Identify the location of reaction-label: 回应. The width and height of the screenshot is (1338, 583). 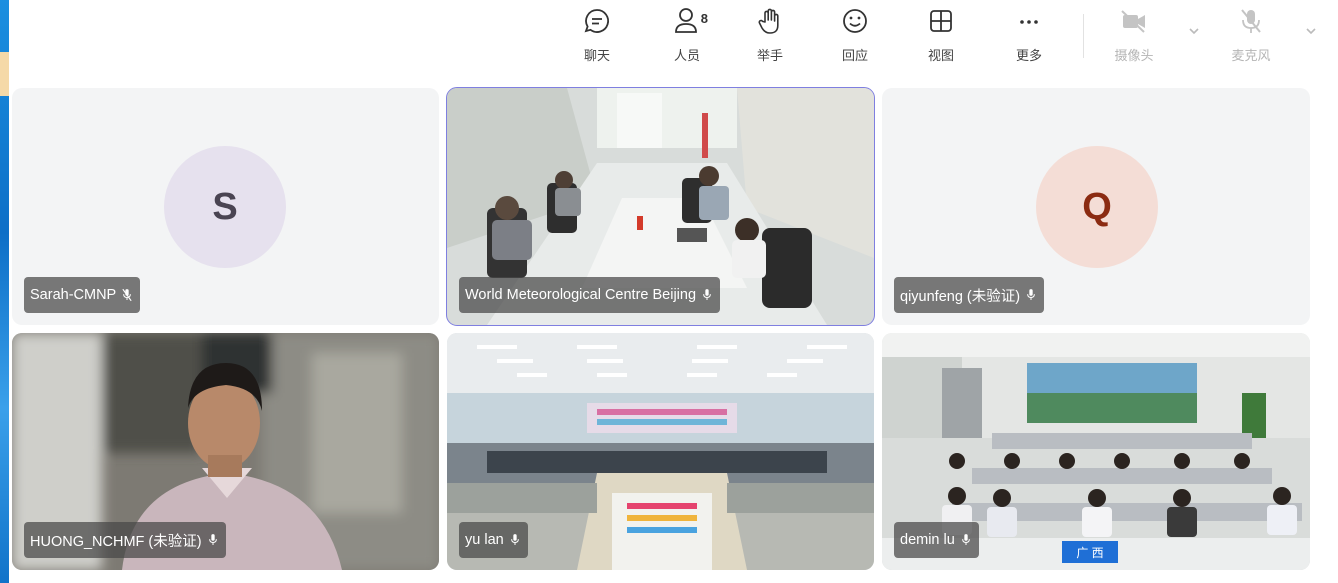
(854, 55).